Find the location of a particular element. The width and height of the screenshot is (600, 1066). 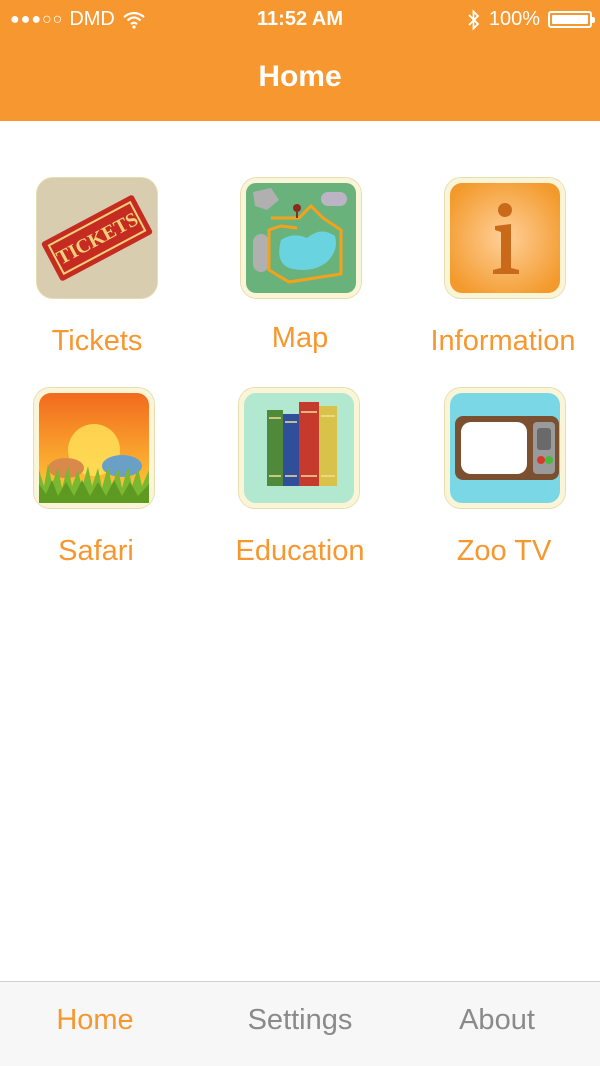

tile-label-information: Information is located at coordinates (503, 341).